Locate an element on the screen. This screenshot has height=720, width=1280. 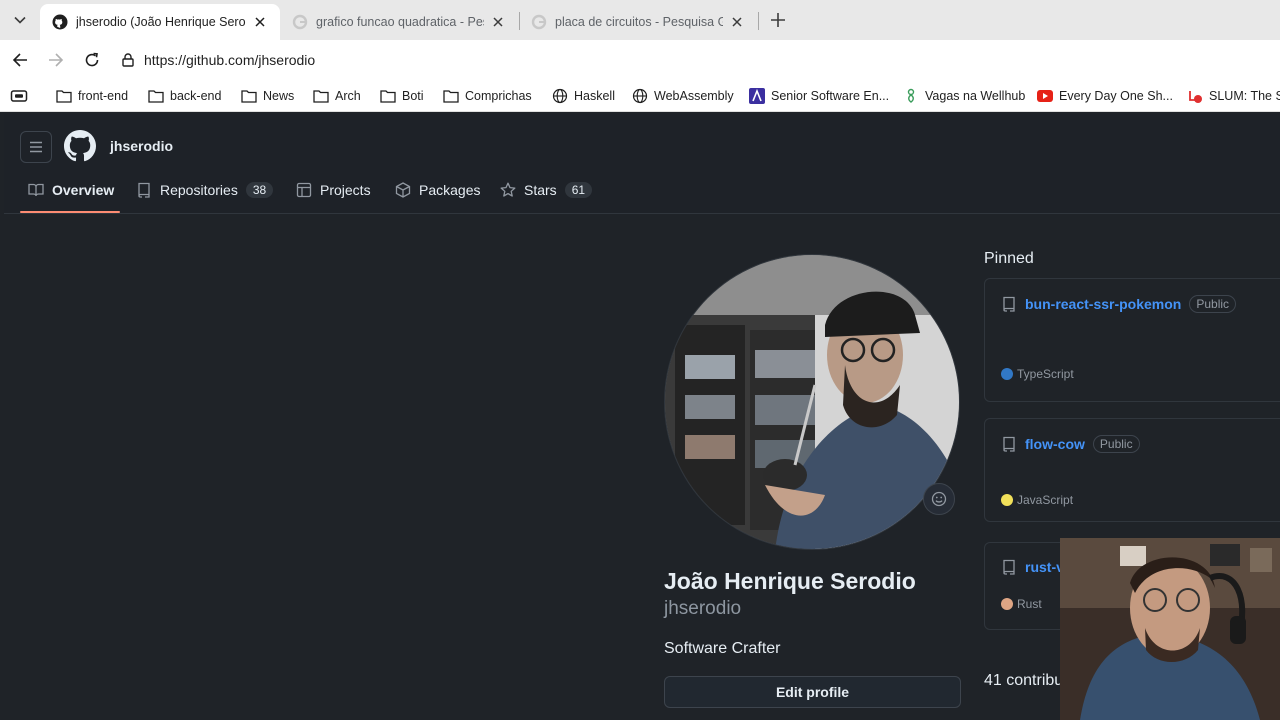
bookmark-label: Arch is located at coordinates (348, 96).